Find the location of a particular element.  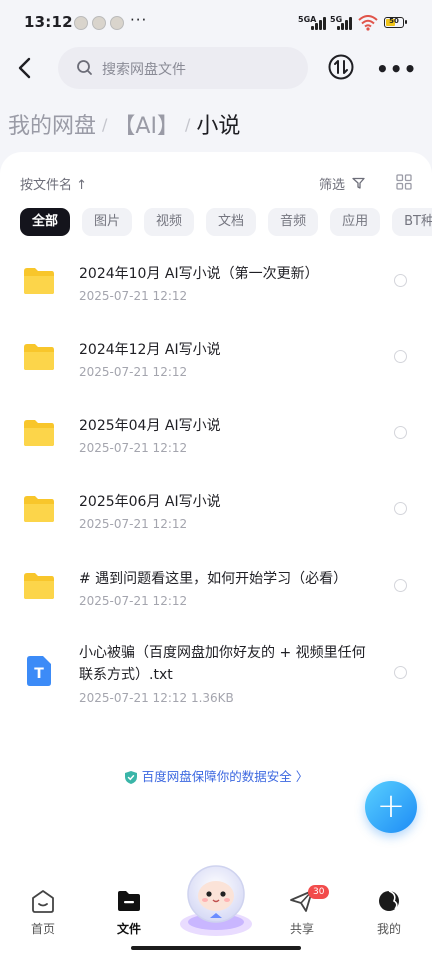

file-name: 2025年04月 AI写小说 is located at coordinates (150, 426).